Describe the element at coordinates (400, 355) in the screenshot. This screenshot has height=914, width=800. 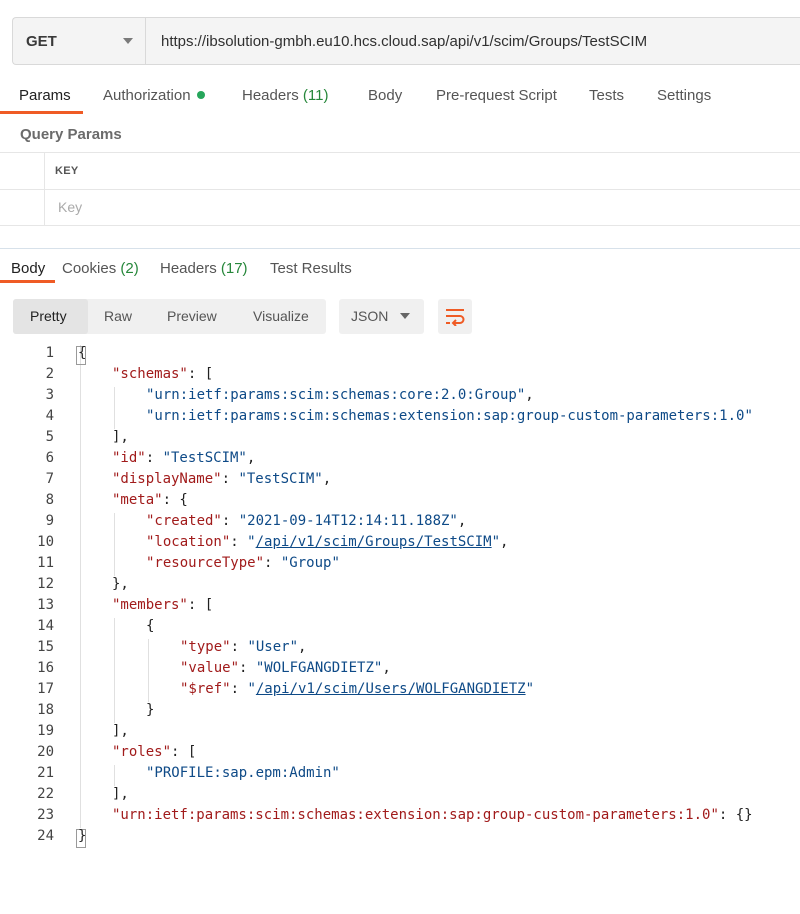
I see `code-line: 1{` at that location.